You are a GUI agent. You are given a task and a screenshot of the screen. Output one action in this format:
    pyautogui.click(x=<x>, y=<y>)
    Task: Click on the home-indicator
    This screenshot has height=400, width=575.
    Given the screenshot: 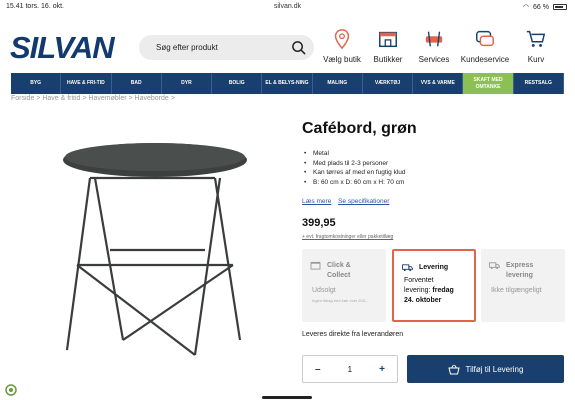 What is the action you would take?
    pyautogui.click(x=287, y=397)
    